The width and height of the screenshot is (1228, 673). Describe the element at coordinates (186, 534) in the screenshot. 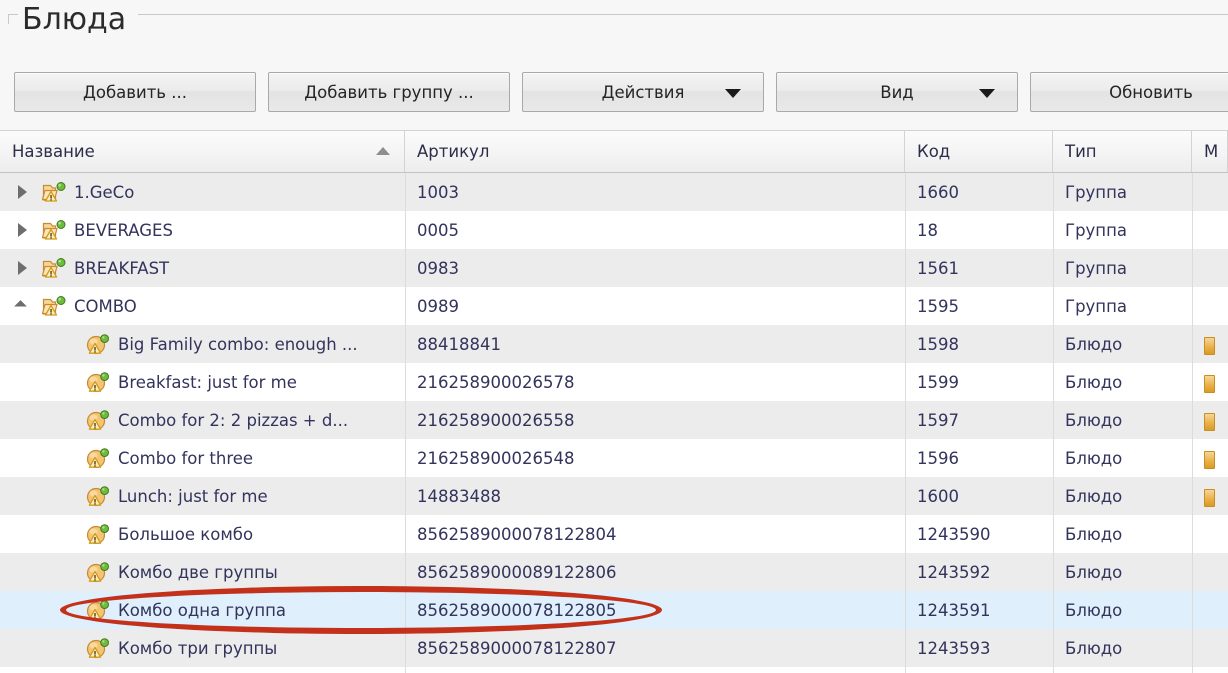

I see `cell-name: Большое комбо` at that location.